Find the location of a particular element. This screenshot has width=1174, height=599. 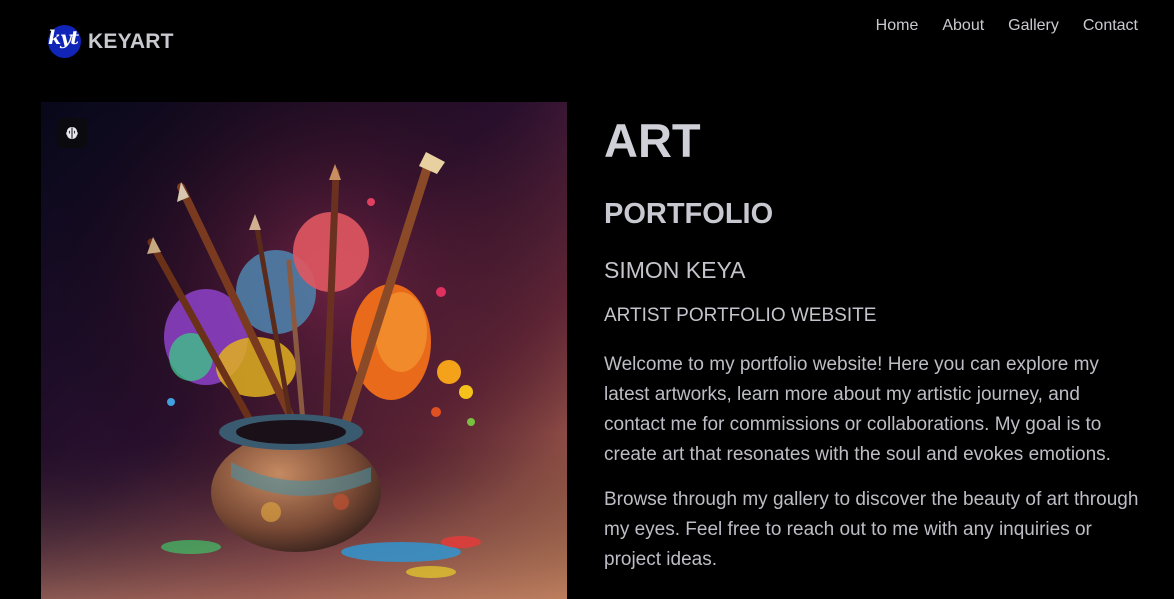

page-subtitle: PORTFOLIO is located at coordinates (689, 214).